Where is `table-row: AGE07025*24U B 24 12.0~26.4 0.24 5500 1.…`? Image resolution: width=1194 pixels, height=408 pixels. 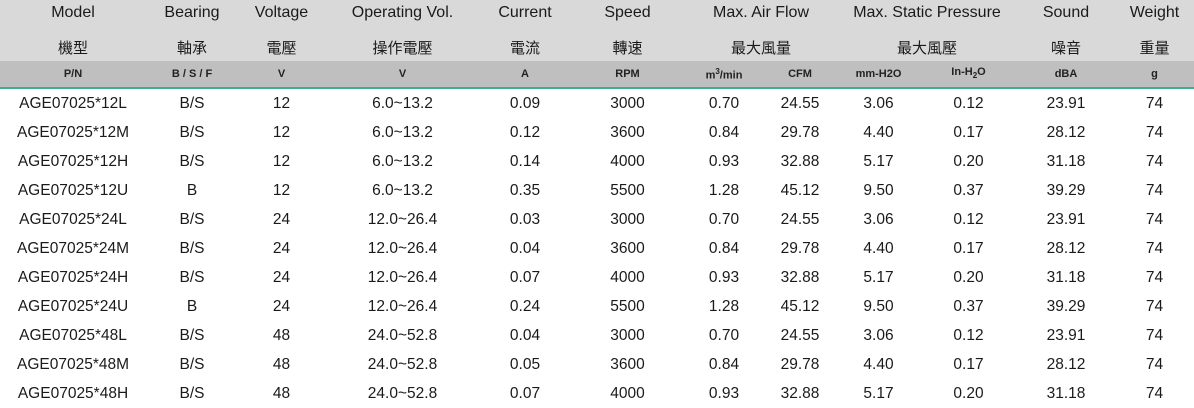
table-row: AGE07025*24U B 24 12.0~26.4 0.24 5500 1.… is located at coordinates (597, 306).